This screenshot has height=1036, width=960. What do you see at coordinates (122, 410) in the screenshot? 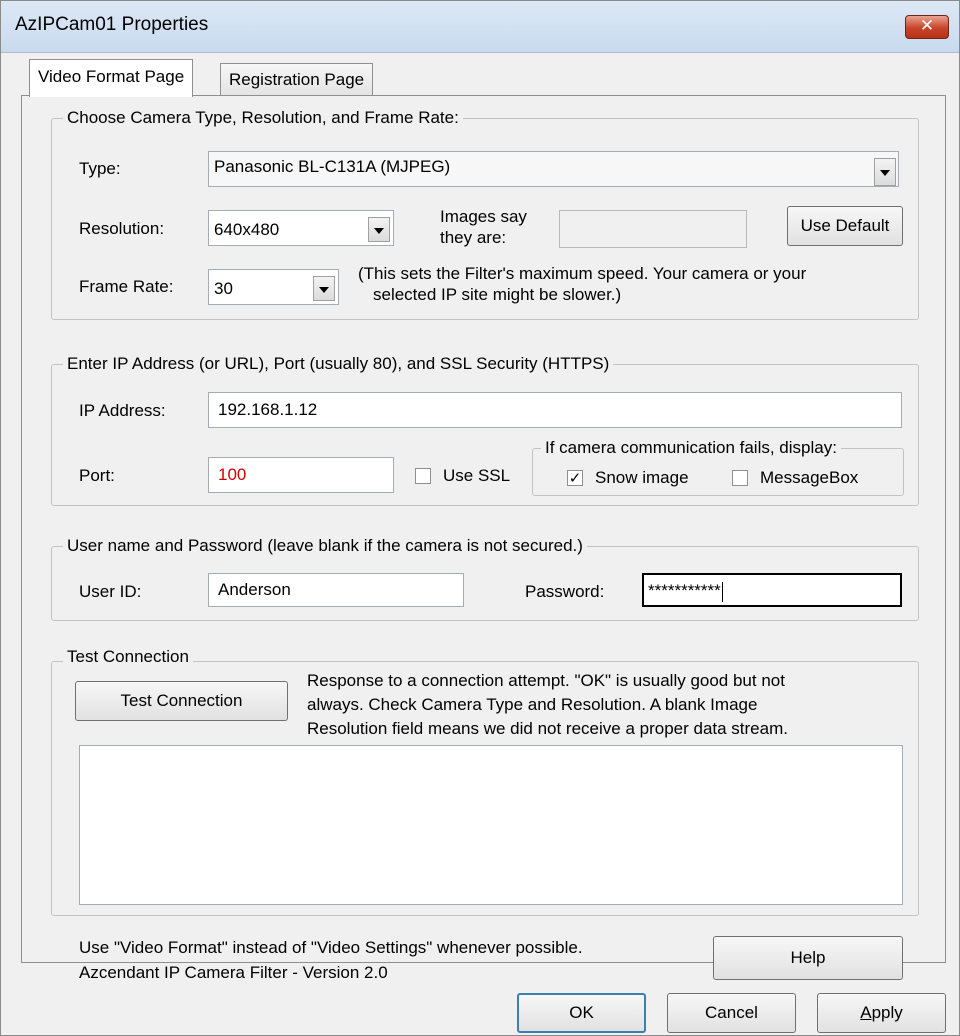
I see `ip-address-label: IP Address:` at bounding box center [122, 410].